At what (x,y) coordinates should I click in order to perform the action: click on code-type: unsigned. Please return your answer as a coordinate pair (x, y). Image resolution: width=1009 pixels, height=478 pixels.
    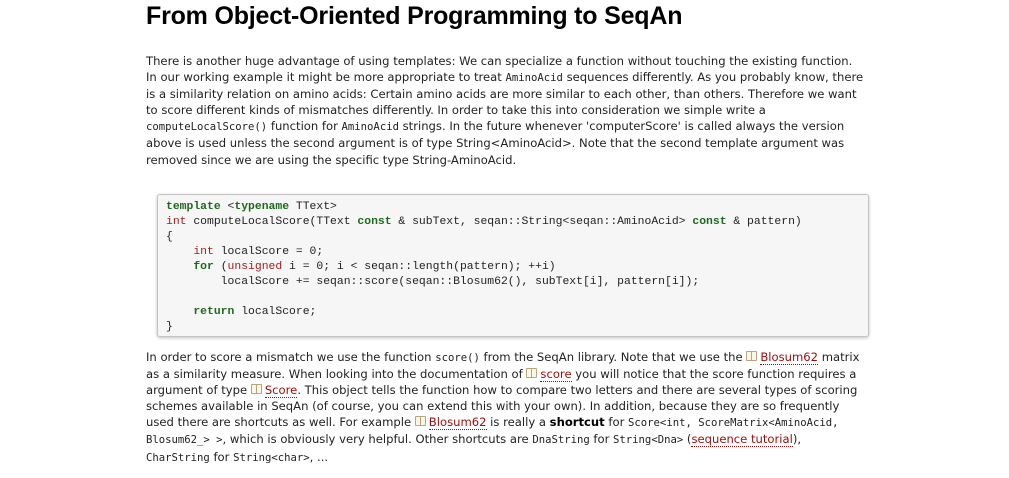
    Looking at the image, I should click on (255, 267).